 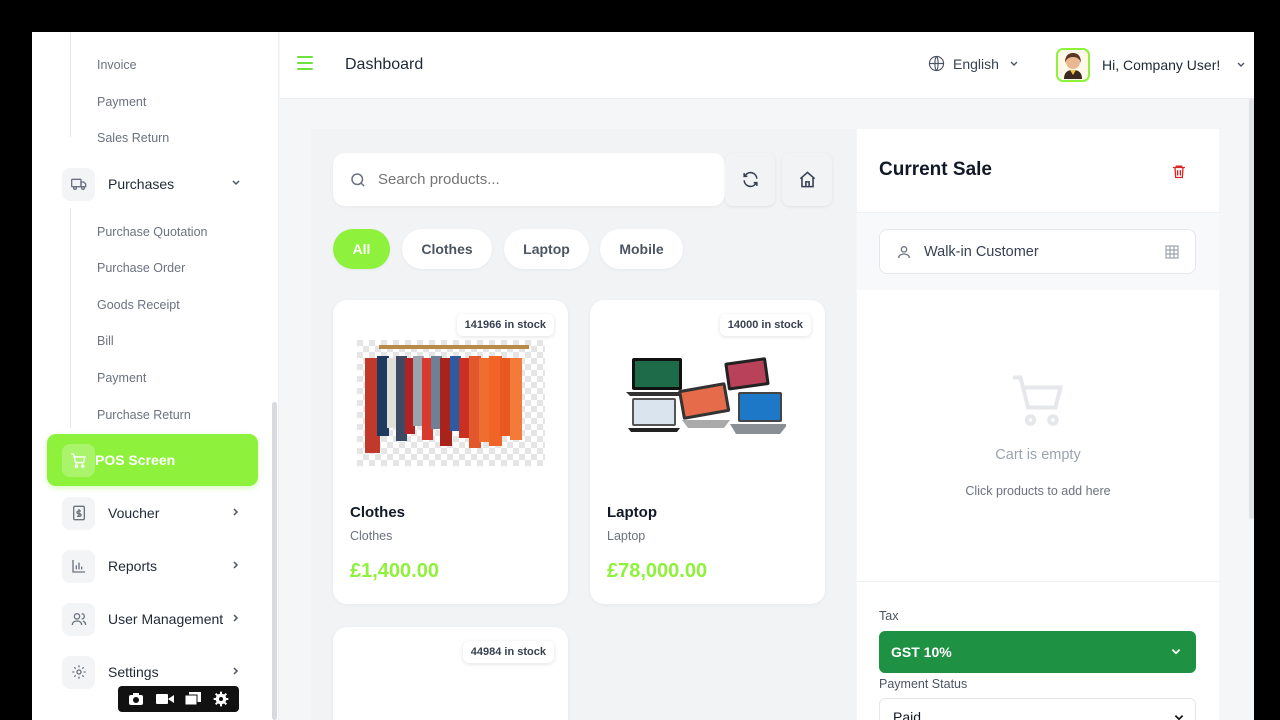 I want to click on cart-empty-text: Cart is empty, so click(x=1038, y=455).